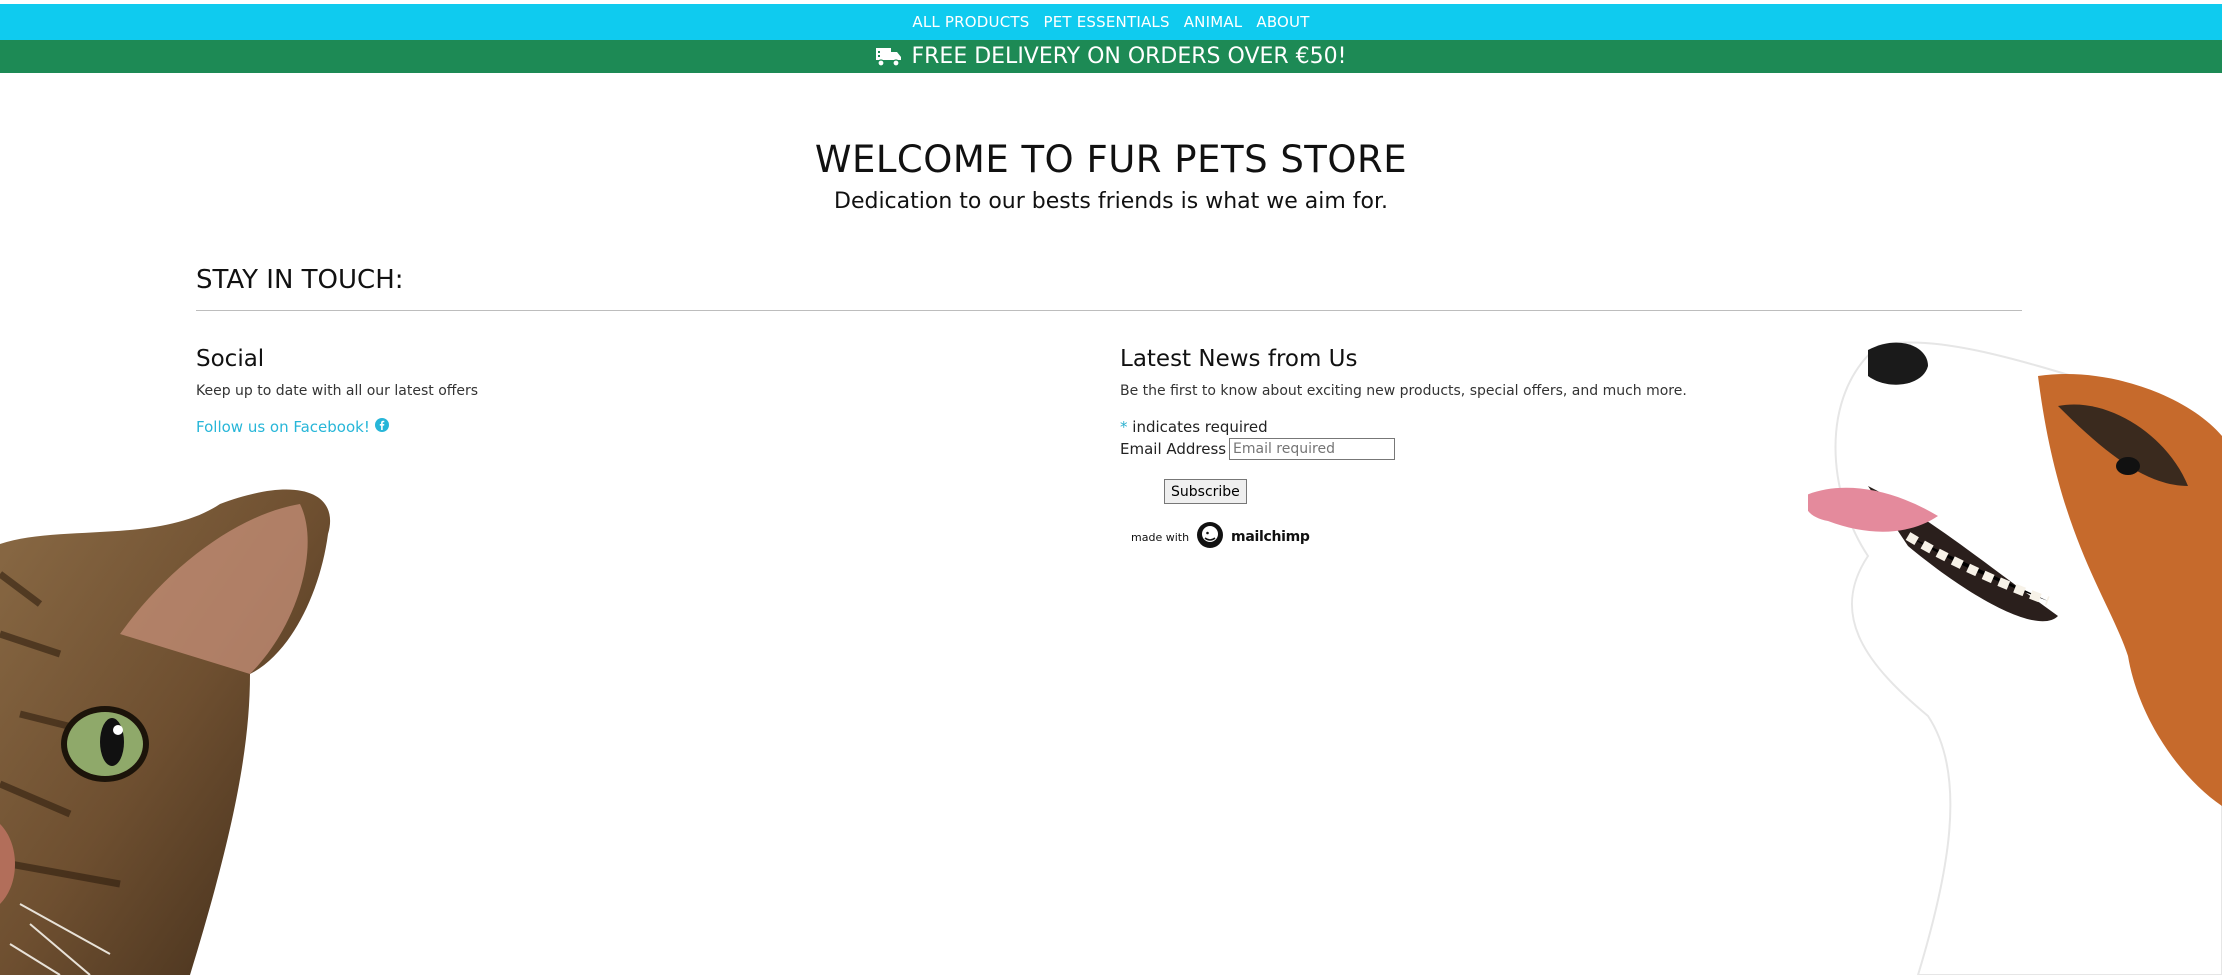 Image resolution: width=2222 pixels, height=979 pixels. What do you see at coordinates (970, 22) in the screenshot?
I see `nav-item-all-products: ALL PRODUCTS` at bounding box center [970, 22].